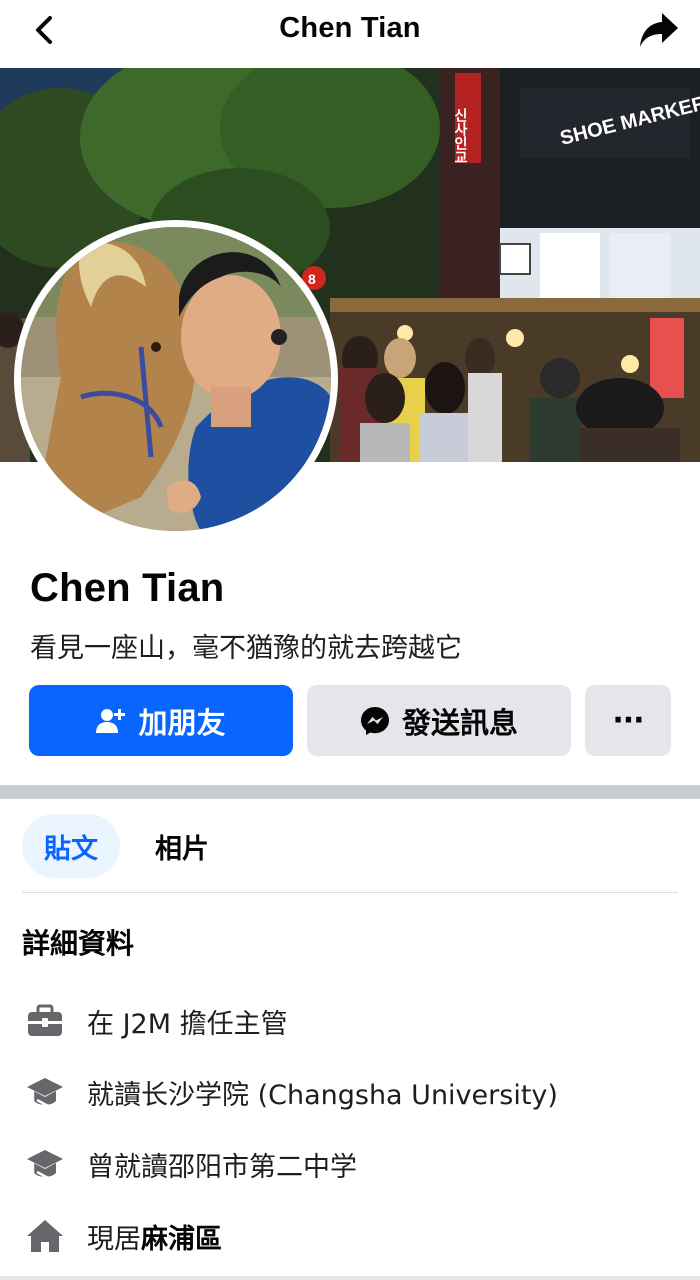 The image size is (700, 1280). What do you see at coordinates (182, 849) in the screenshot?
I see `tab-photos-label: 相片` at bounding box center [182, 849].